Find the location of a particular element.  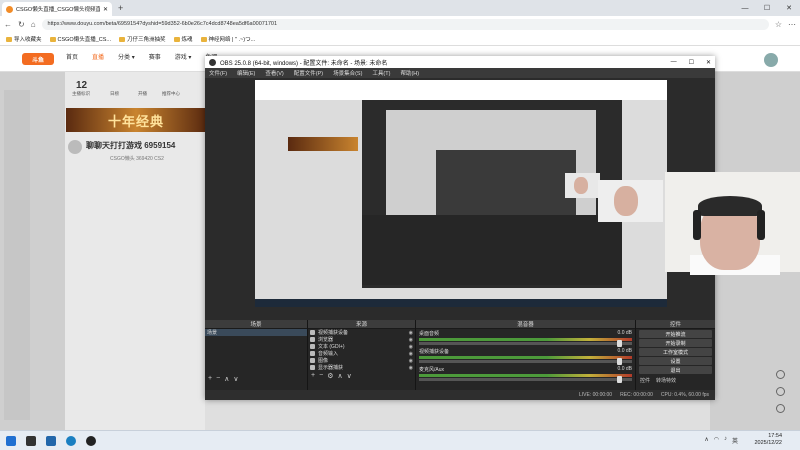

source-item: 文本 (GDI+) ◉ is located at coordinates (361, 346).